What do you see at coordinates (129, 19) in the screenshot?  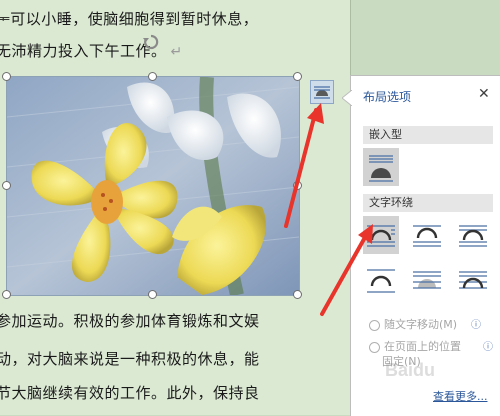 I see `text-line-1: ᆍ可以小睡，使脑细胞得到暂时休息，` at bounding box center [129, 19].